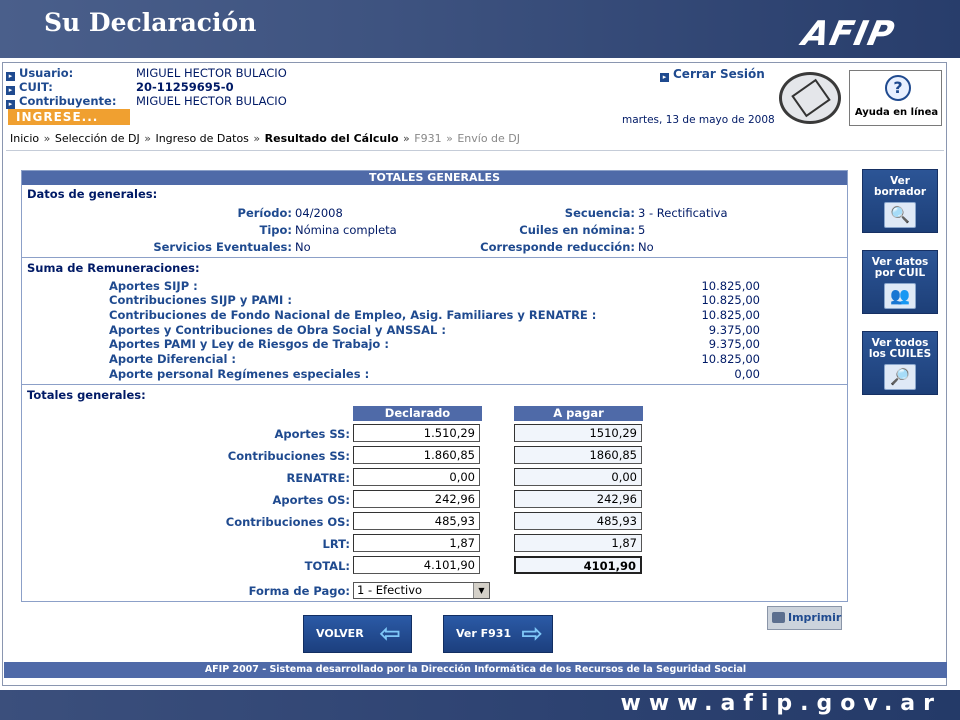  I want to click on usuario-row: ▸ Usuario: MIGUEL HECTOR BULACIO, so click(146, 73).